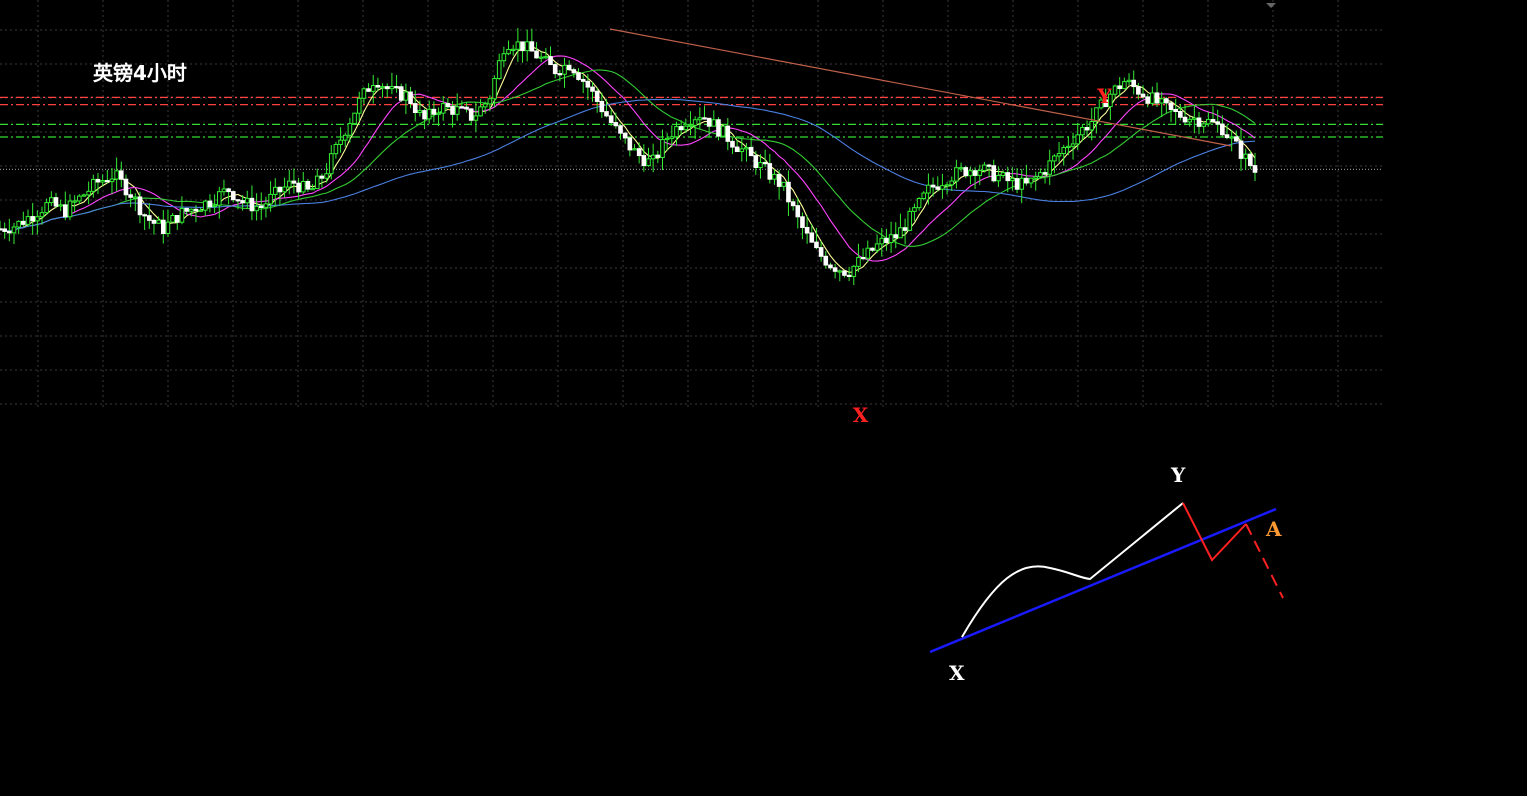 The width and height of the screenshot is (1527, 796). I want to click on schematic-label-y: Y, so click(1178, 475).